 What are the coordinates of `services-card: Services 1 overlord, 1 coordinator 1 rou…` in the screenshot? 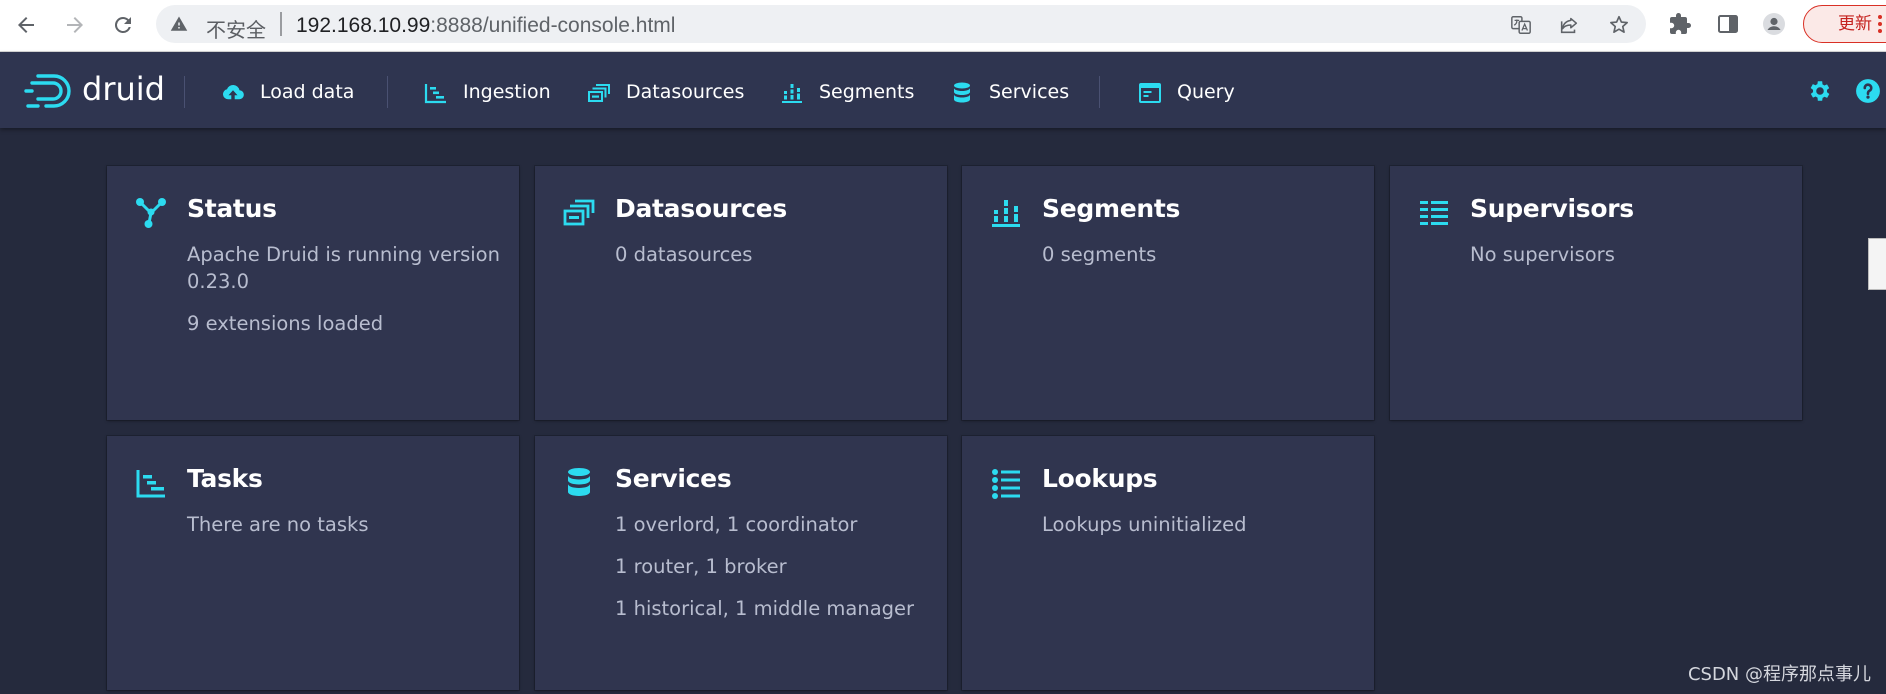 It's located at (741, 563).